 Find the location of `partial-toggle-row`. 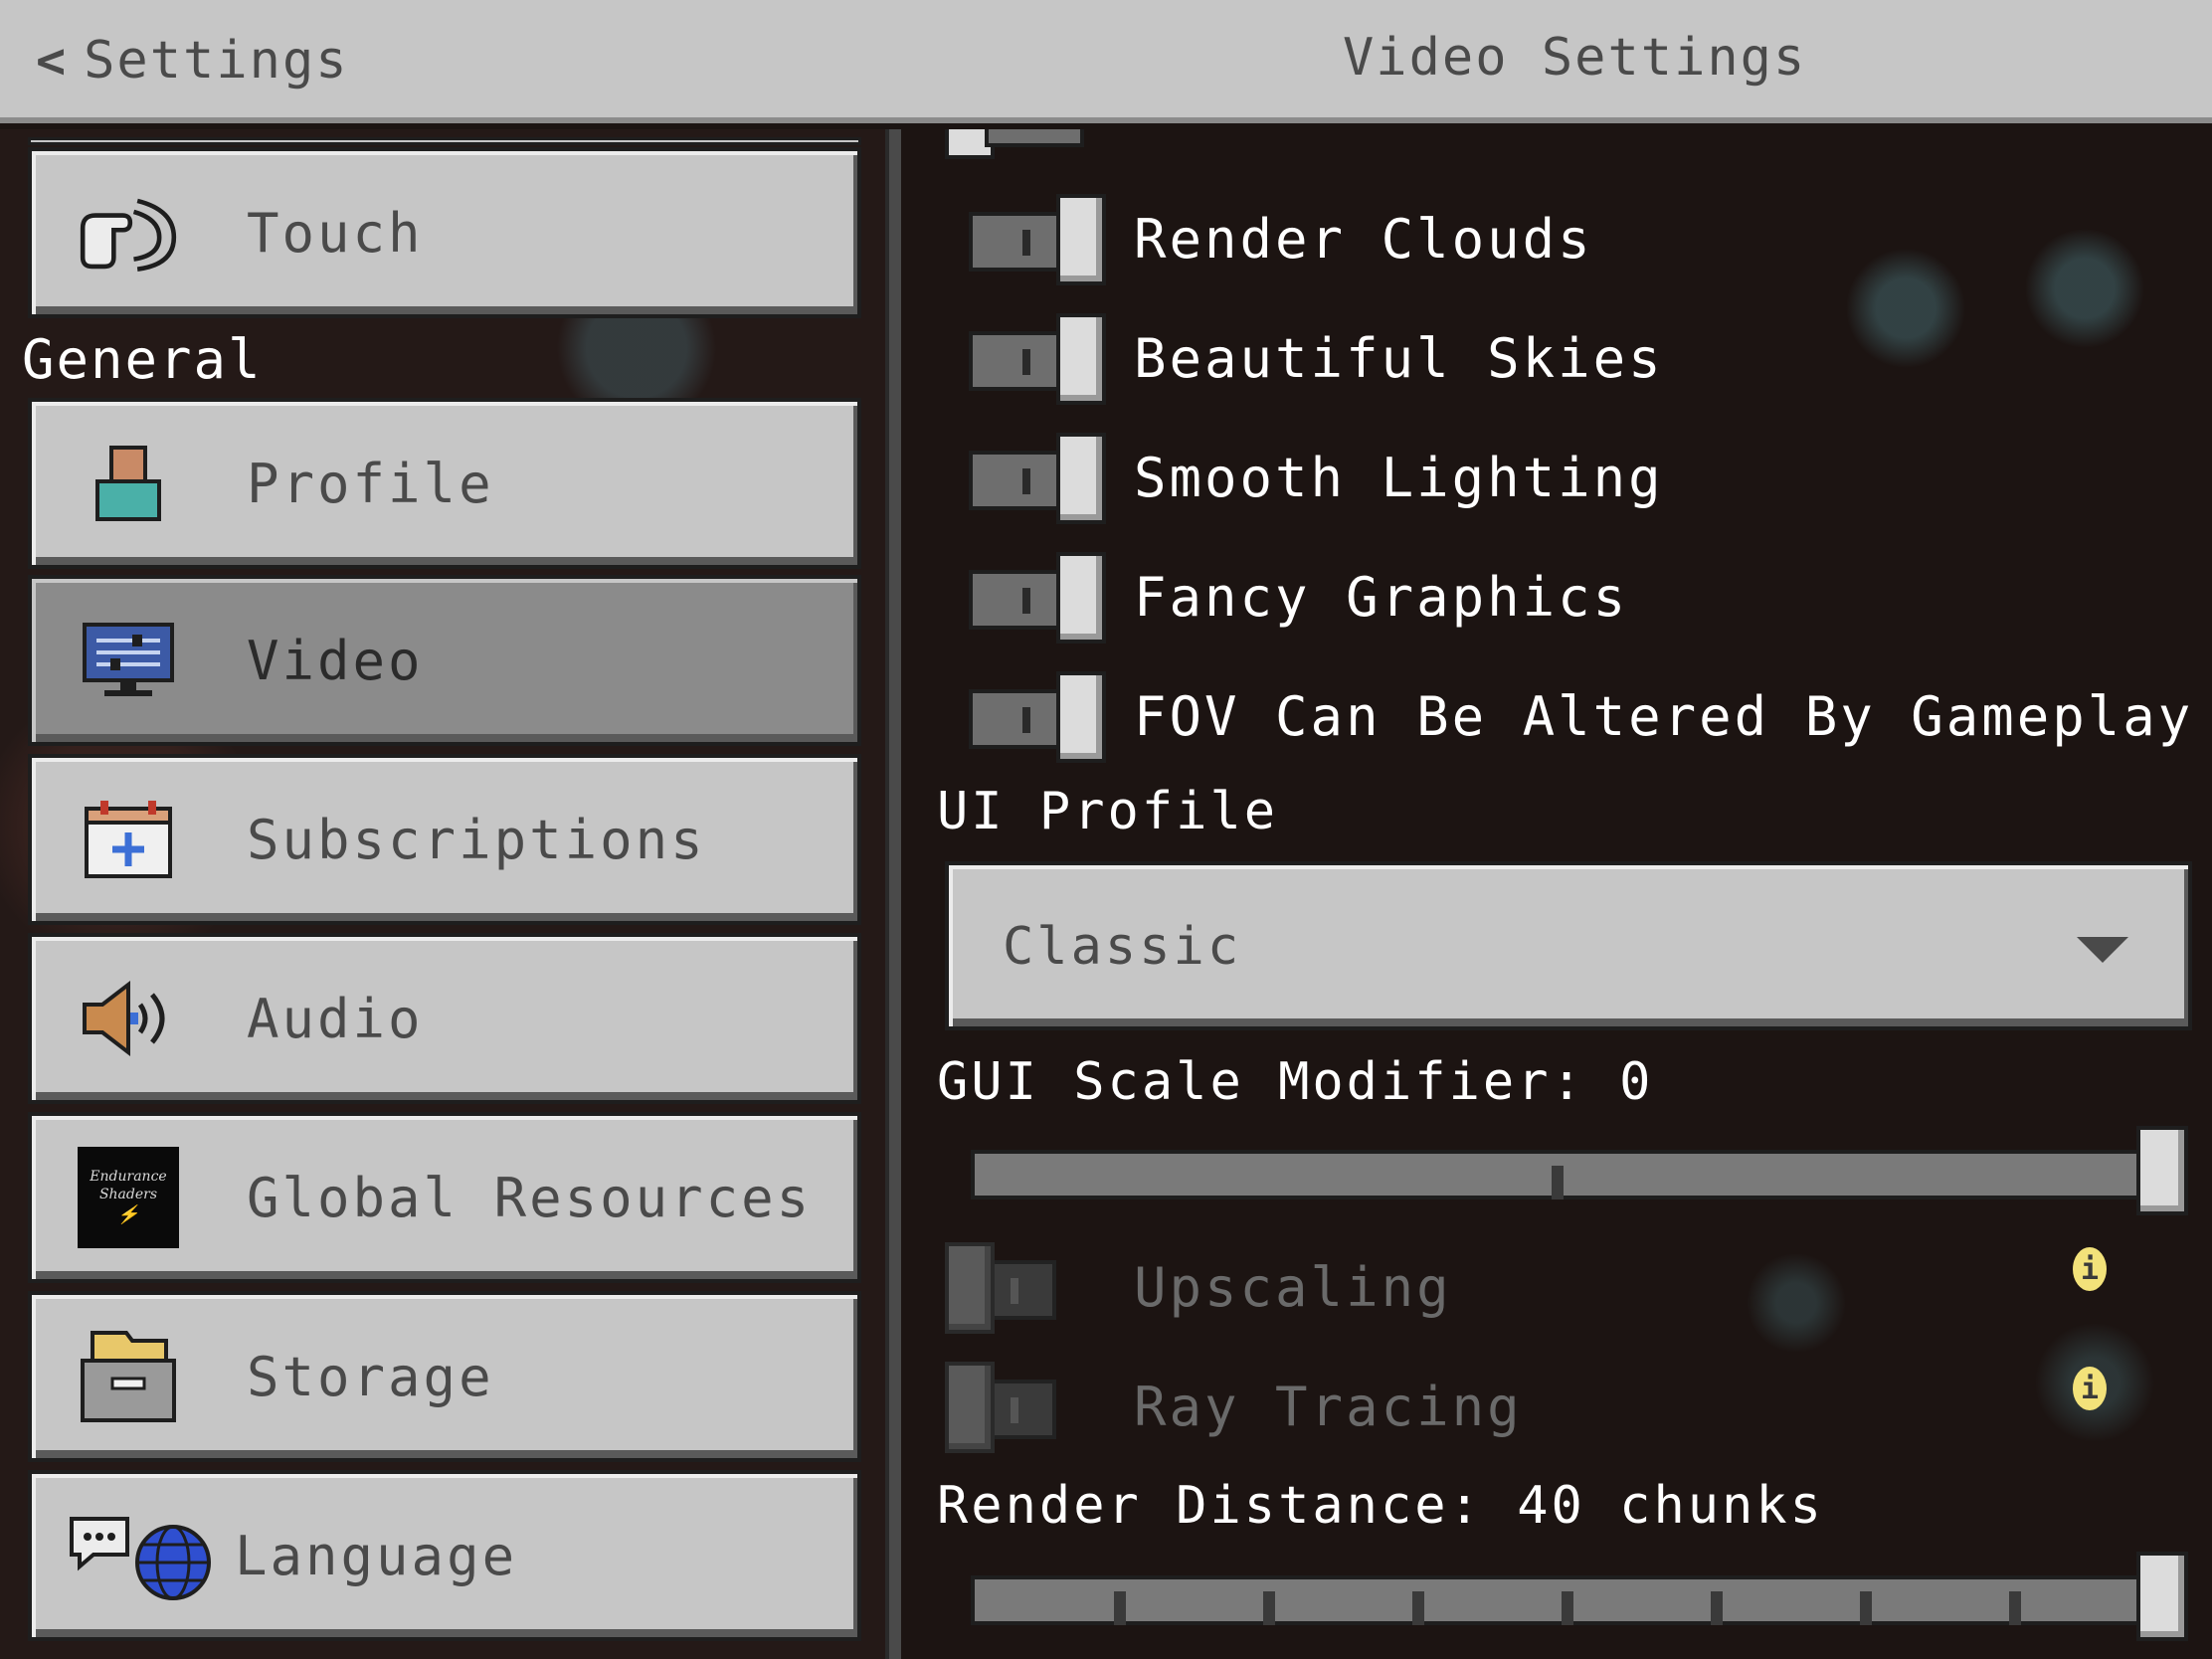

partial-toggle-row is located at coordinates (1442, 144).